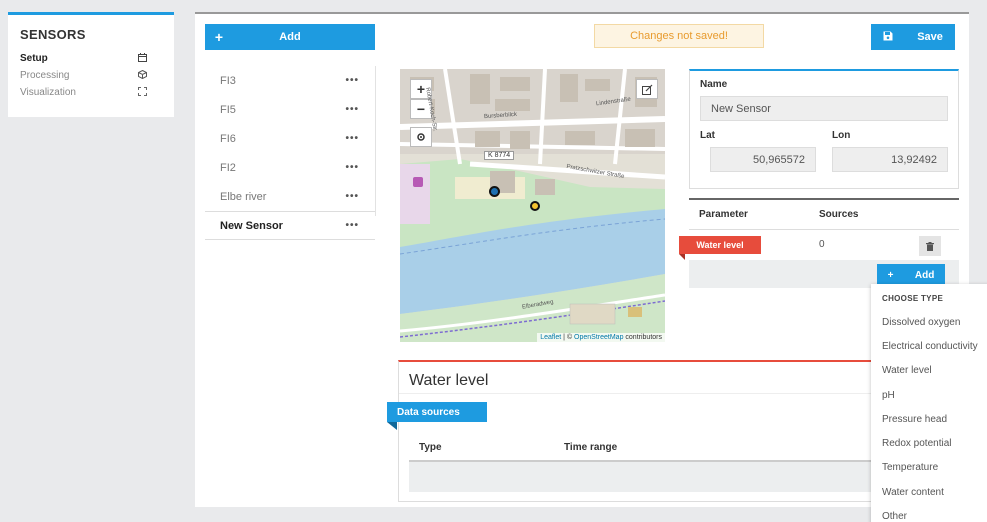  I want to click on expand-icon, so click(142, 92).